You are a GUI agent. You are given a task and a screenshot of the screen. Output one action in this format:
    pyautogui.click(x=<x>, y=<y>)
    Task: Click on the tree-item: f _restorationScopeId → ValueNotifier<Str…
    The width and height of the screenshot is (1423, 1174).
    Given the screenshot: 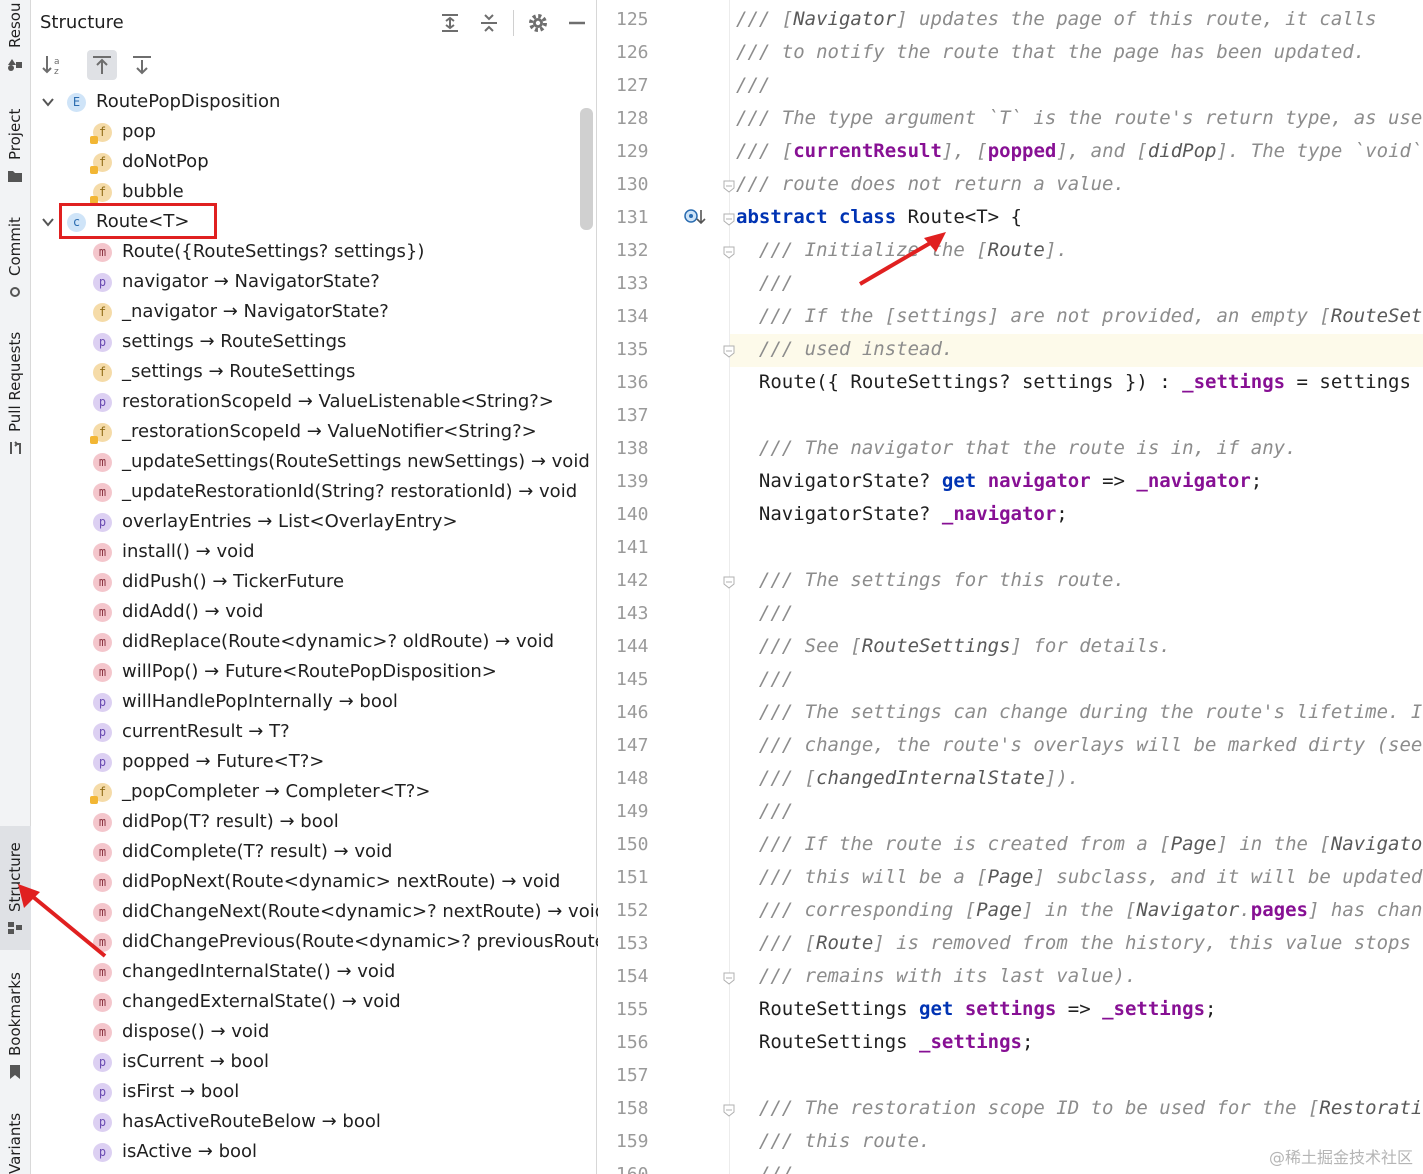 What is the action you would take?
    pyautogui.click(x=311, y=433)
    